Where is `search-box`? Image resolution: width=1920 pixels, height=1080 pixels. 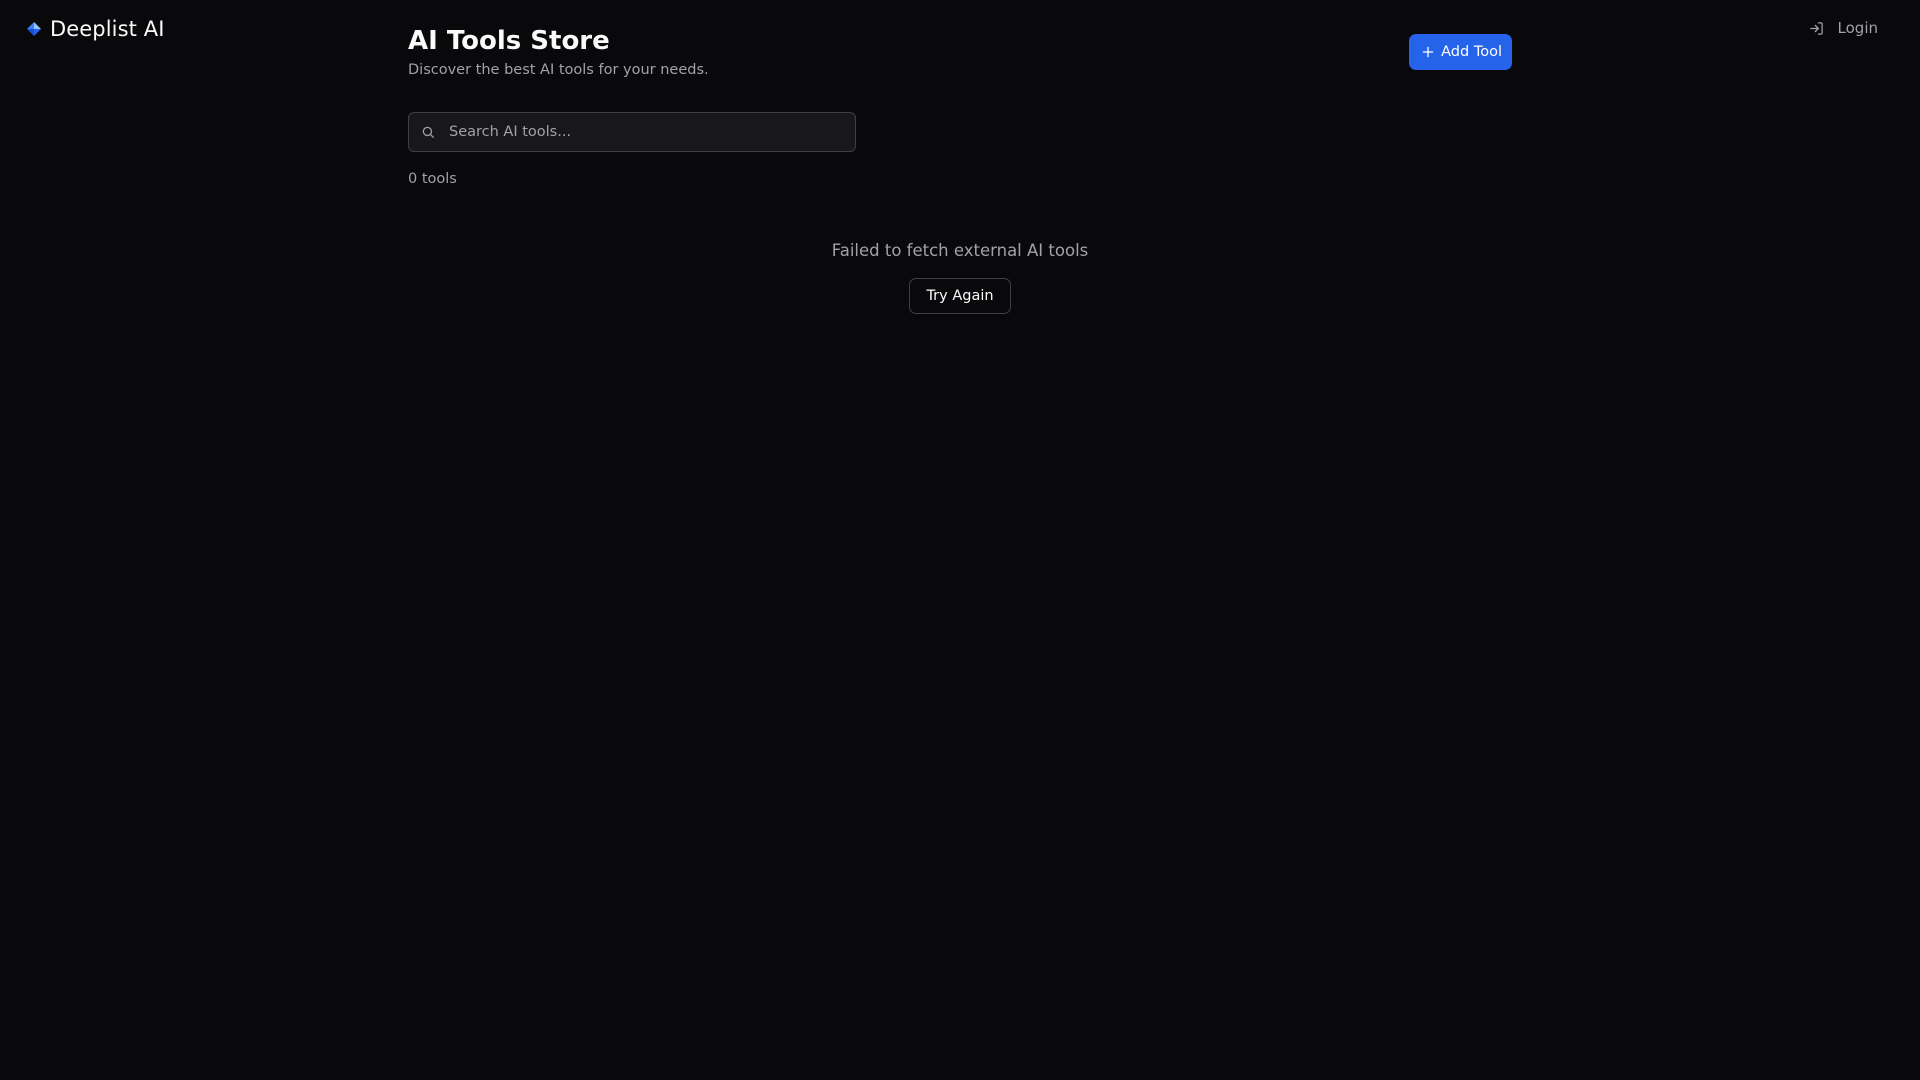 search-box is located at coordinates (632, 132).